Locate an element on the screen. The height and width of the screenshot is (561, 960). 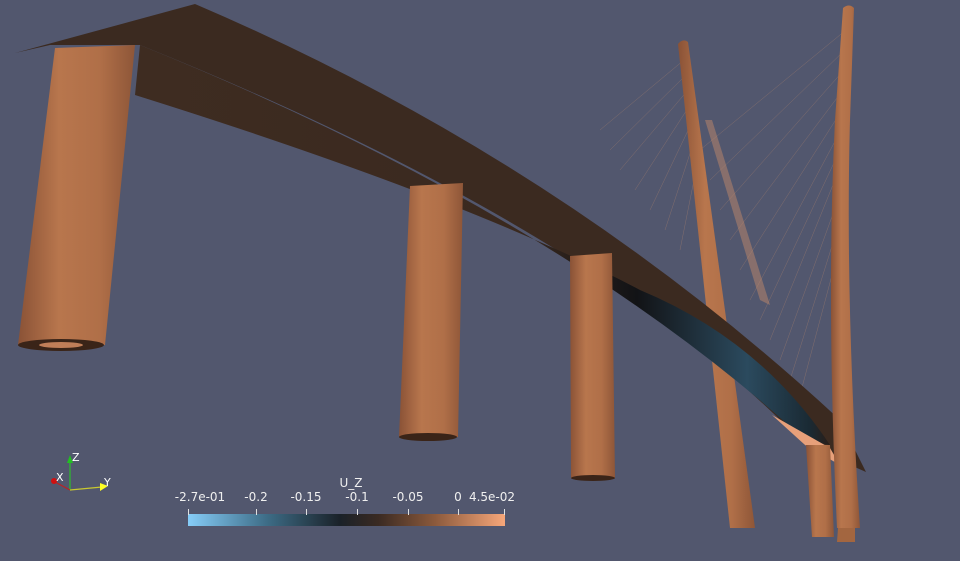
colorbar-label: -0.2 is located at coordinates (256, 497).